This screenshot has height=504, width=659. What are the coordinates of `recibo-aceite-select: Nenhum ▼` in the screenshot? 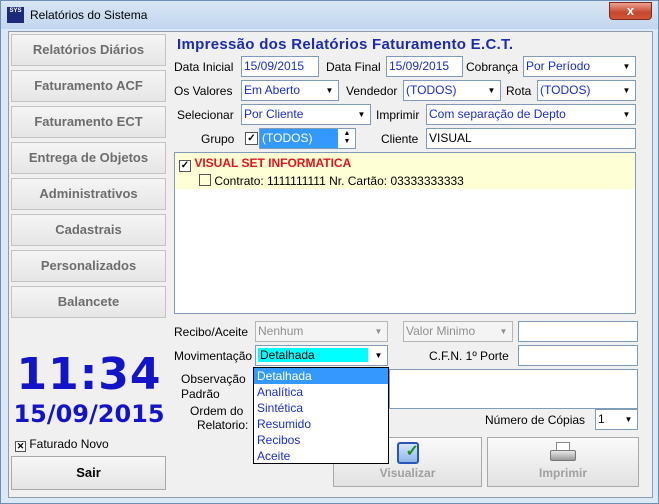 It's located at (321, 331).